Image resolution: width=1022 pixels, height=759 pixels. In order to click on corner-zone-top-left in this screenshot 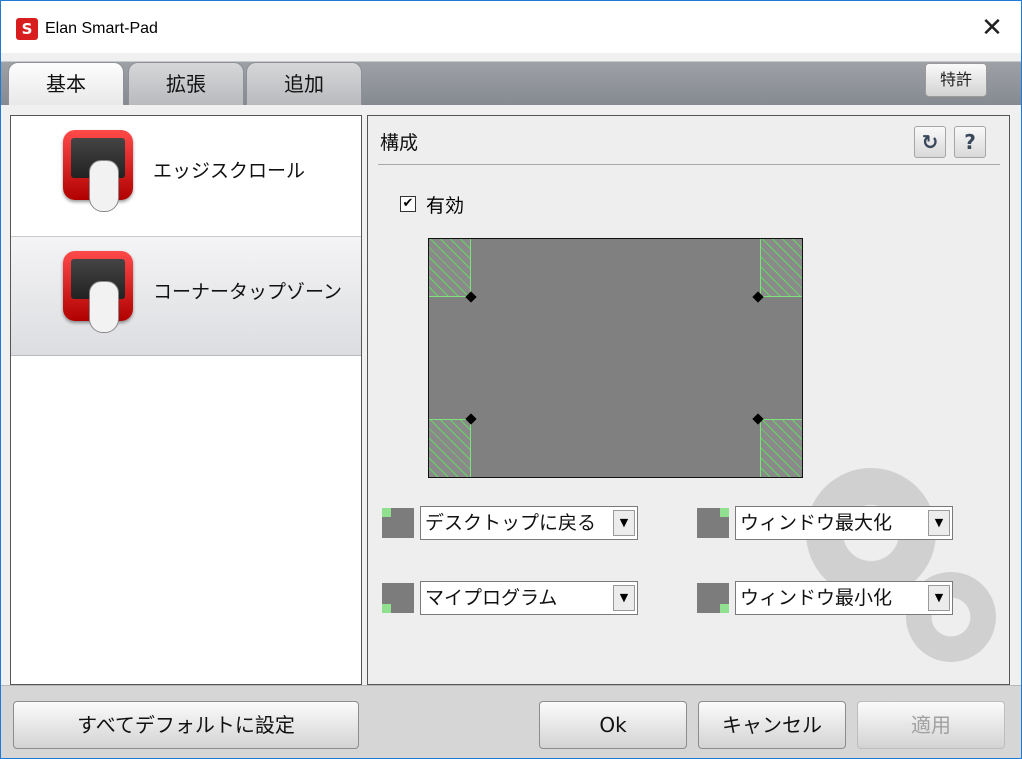, I will do `click(450, 268)`.